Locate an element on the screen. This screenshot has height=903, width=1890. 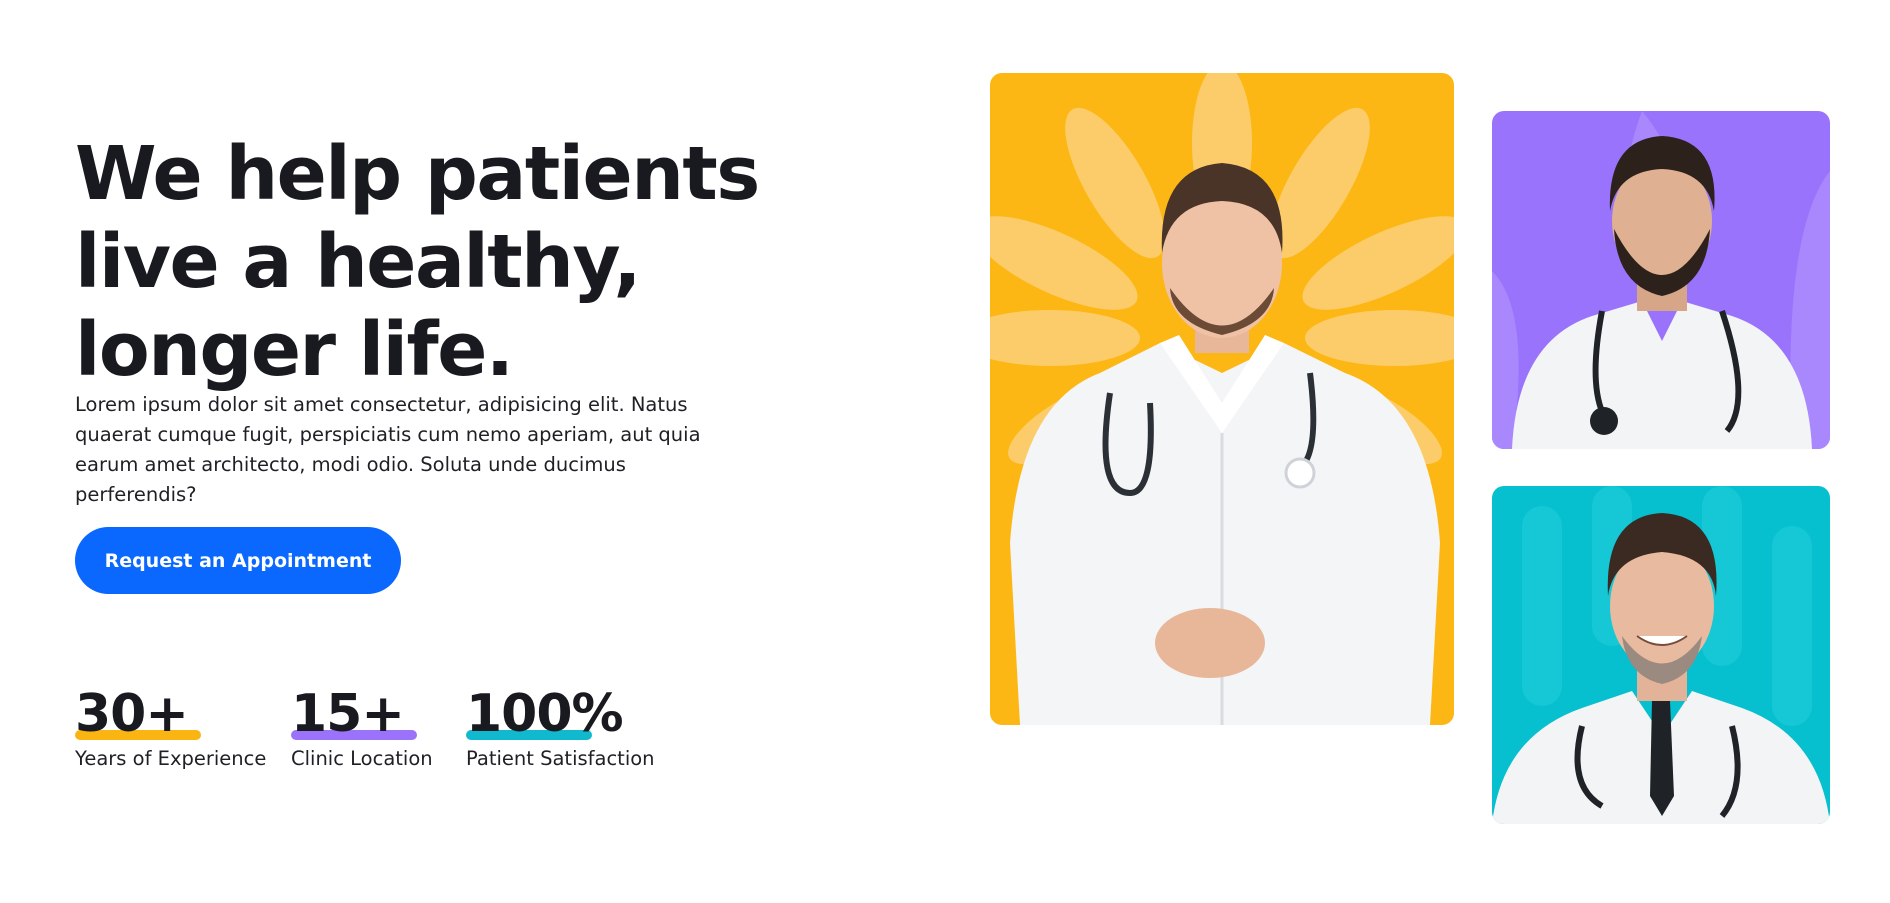
stat-satisfaction: 100% Patient Satisfaction is located at coordinates (560, 728).